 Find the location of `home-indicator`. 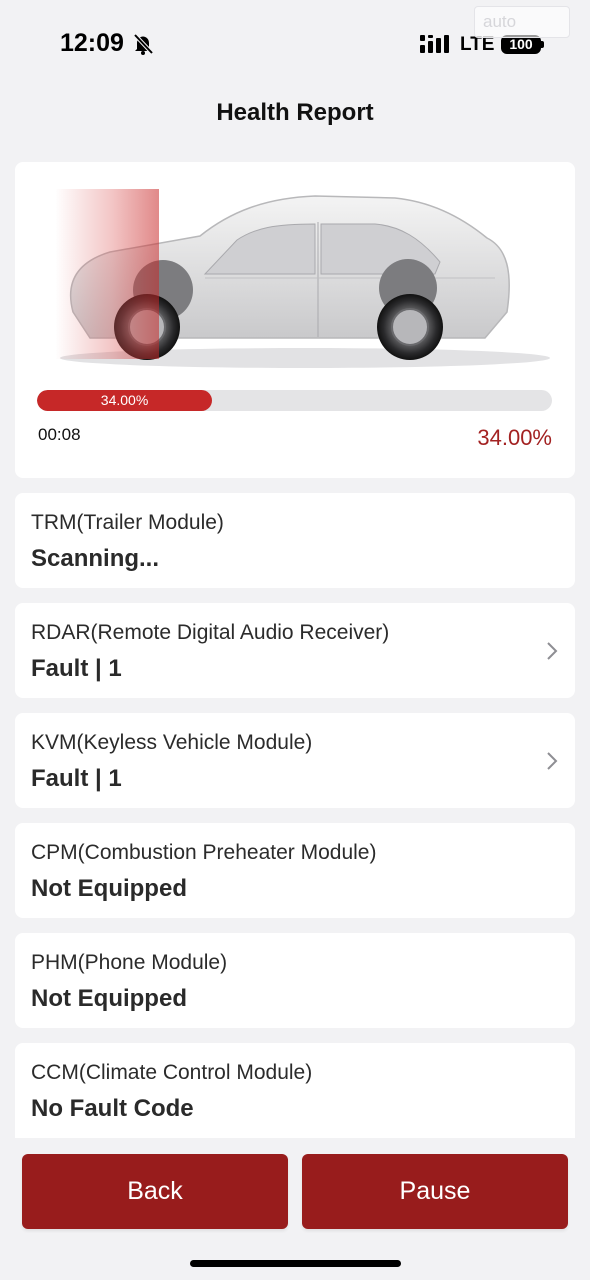

home-indicator is located at coordinates (295, 1263).